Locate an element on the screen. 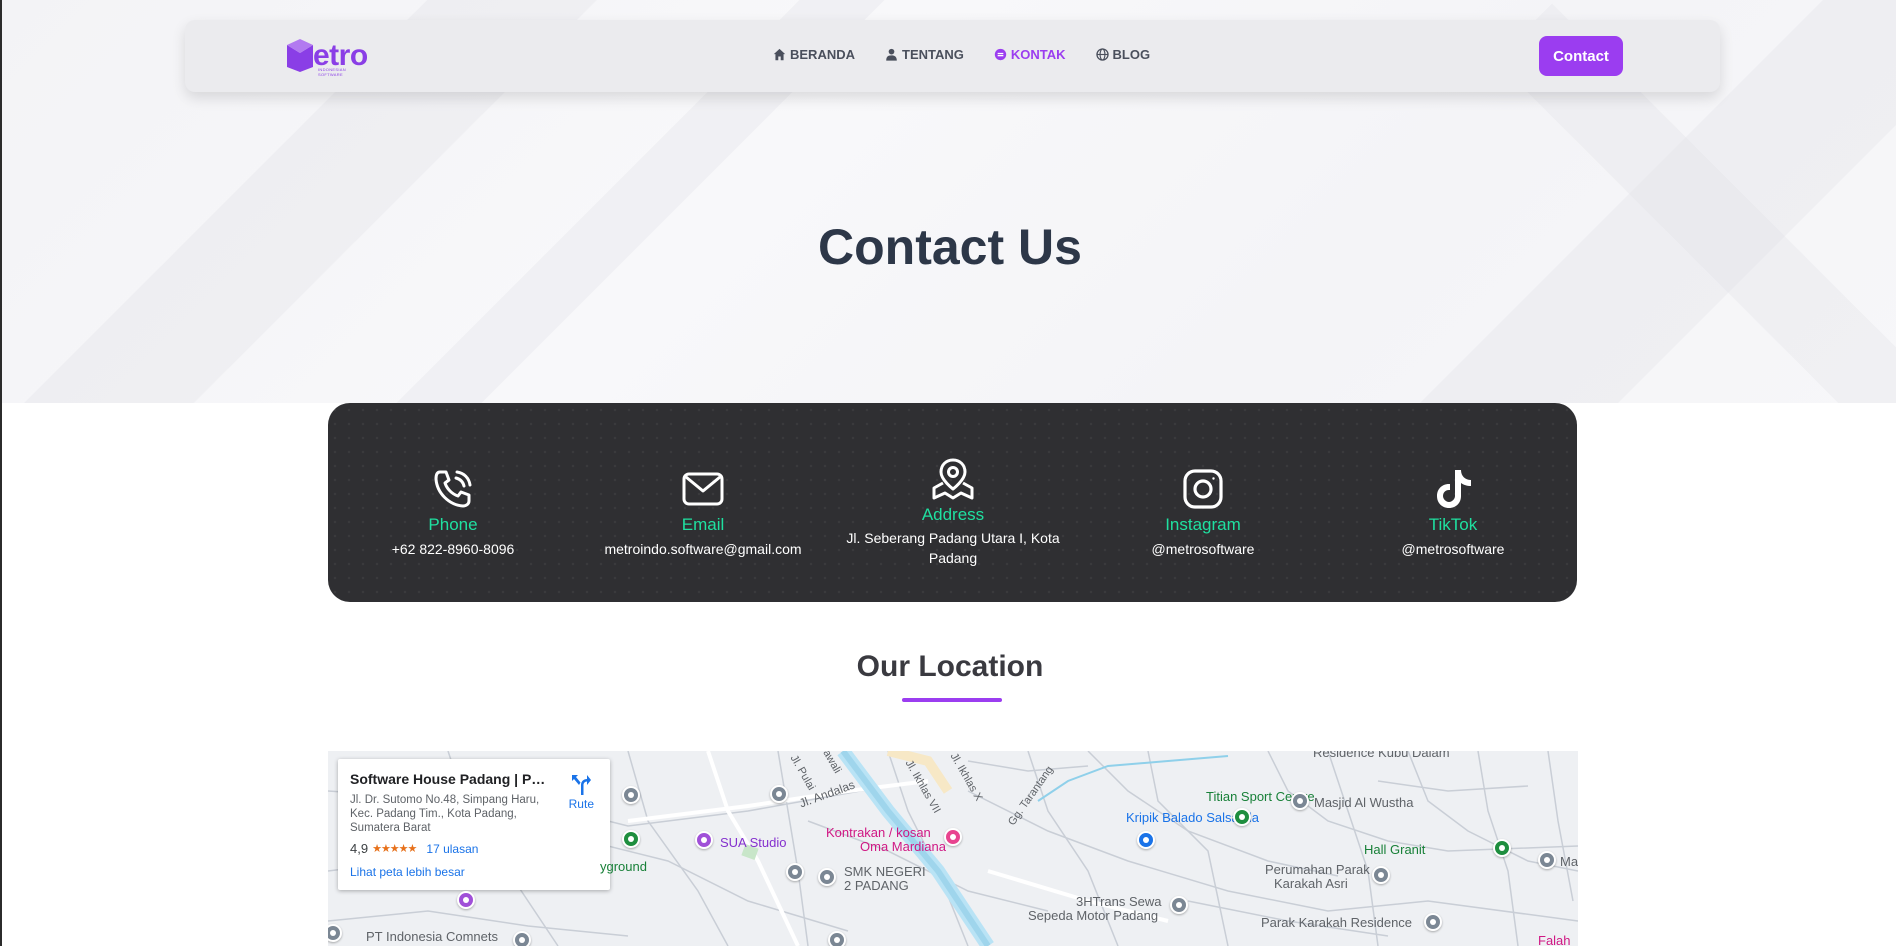 This screenshot has width=1896, height=946. map-label-hall: Hall Granit is located at coordinates (1395, 849).